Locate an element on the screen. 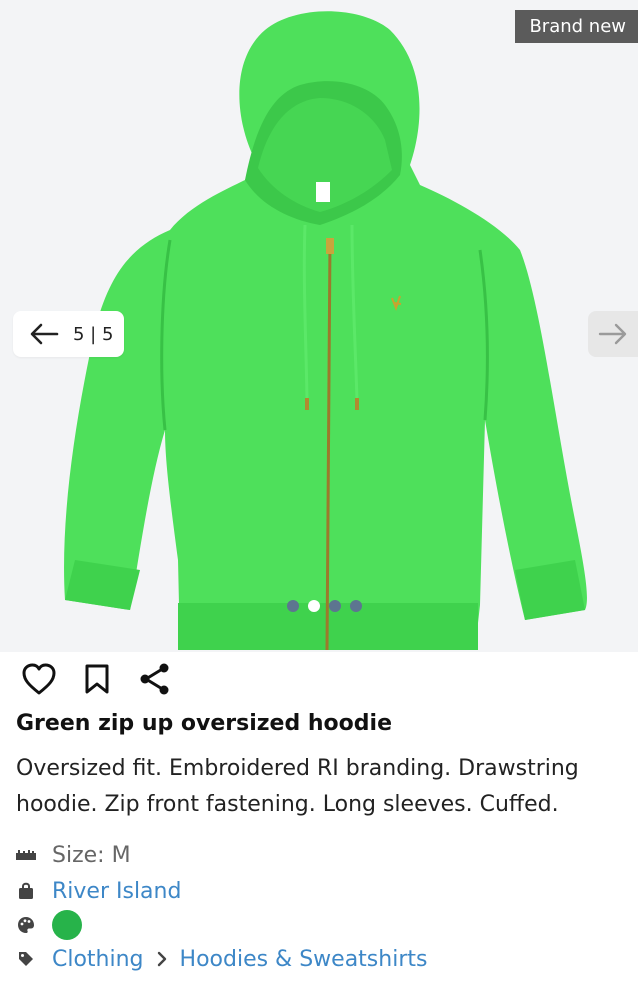 The image size is (638, 1000). previous-image-button: 5 | 5 is located at coordinates (68, 334).